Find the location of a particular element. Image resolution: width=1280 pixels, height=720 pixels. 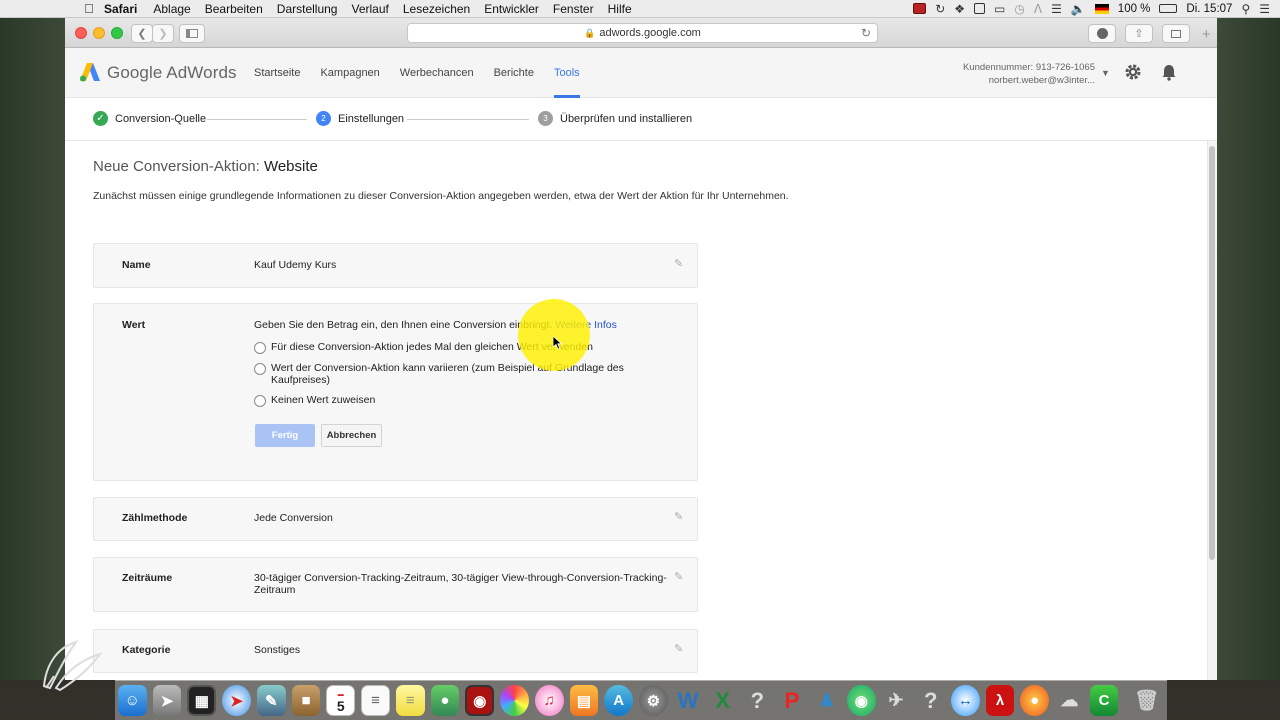

card-label: Kategorie is located at coordinates (146, 650).